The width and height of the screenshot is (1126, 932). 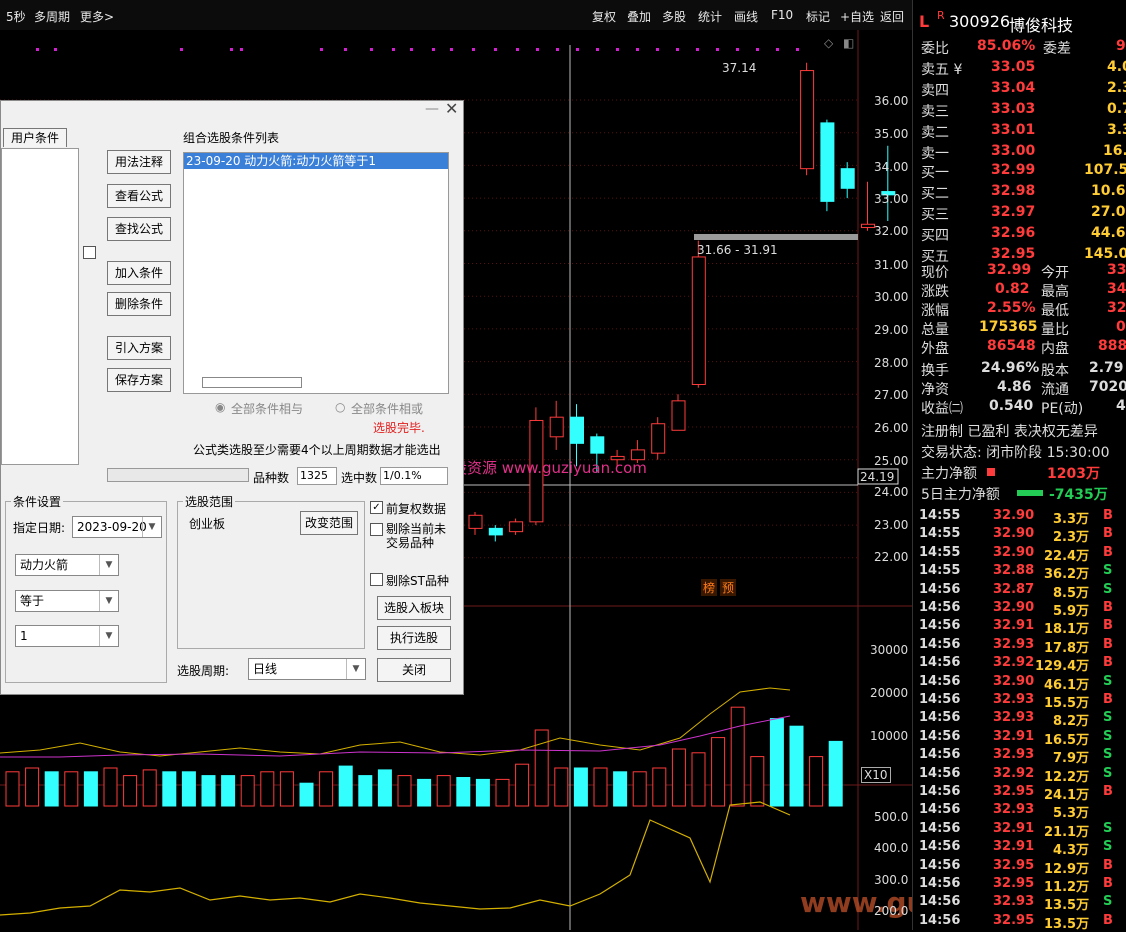 I want to click on tick-volume: 12.9万, so click(x=1067, y=869).